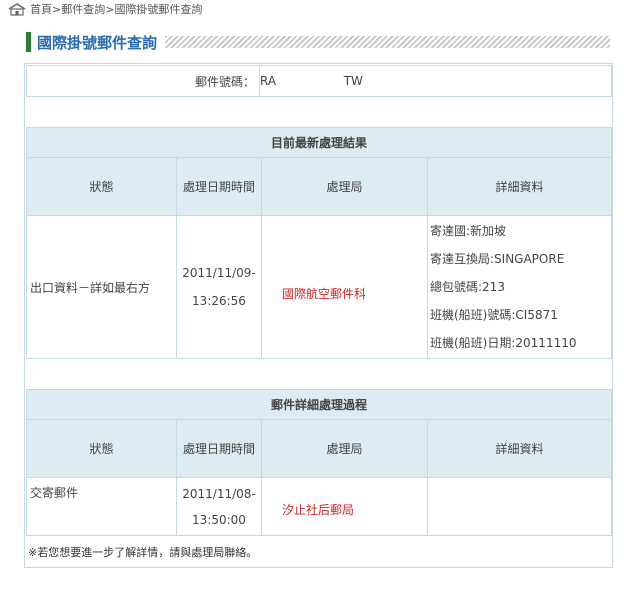 This screenshot has width=640, height=592. I want to click on query-table: 郵件號碼： RA TW, so click(319, 81).